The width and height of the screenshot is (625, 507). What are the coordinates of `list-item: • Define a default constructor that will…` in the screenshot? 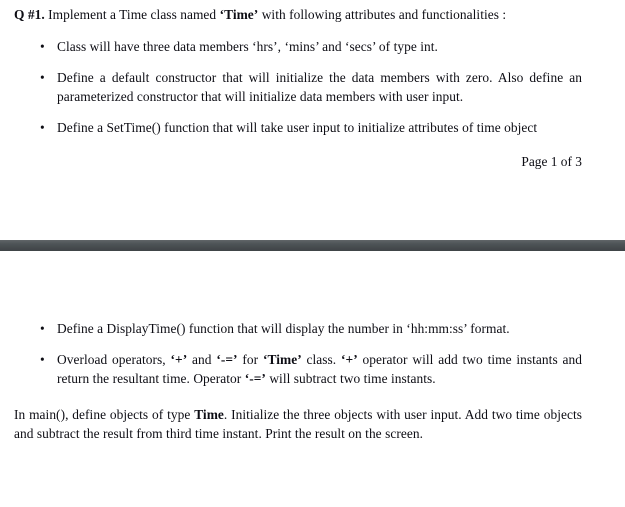 It's located at (298, 87).